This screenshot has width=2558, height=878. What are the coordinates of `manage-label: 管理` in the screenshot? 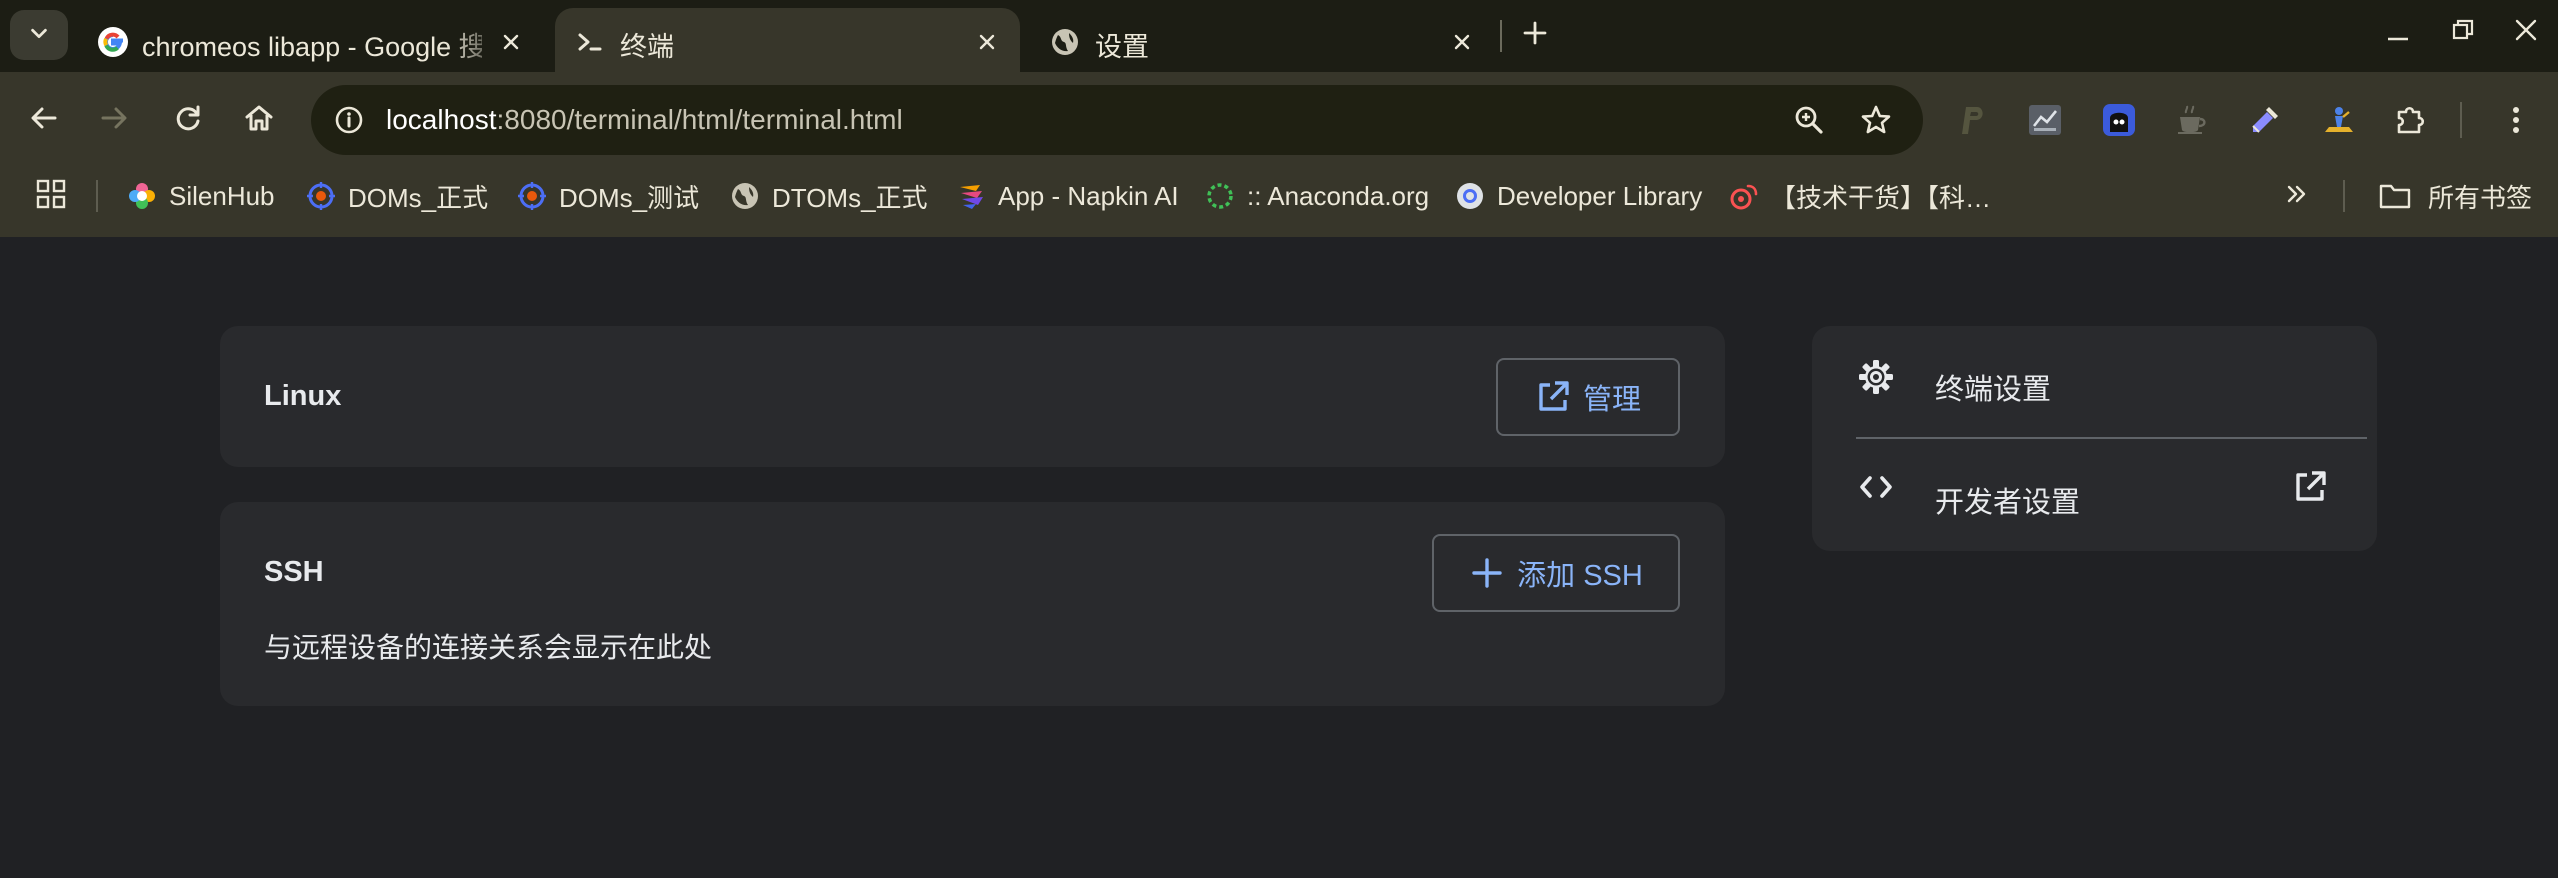 It's located at (1611, 400).